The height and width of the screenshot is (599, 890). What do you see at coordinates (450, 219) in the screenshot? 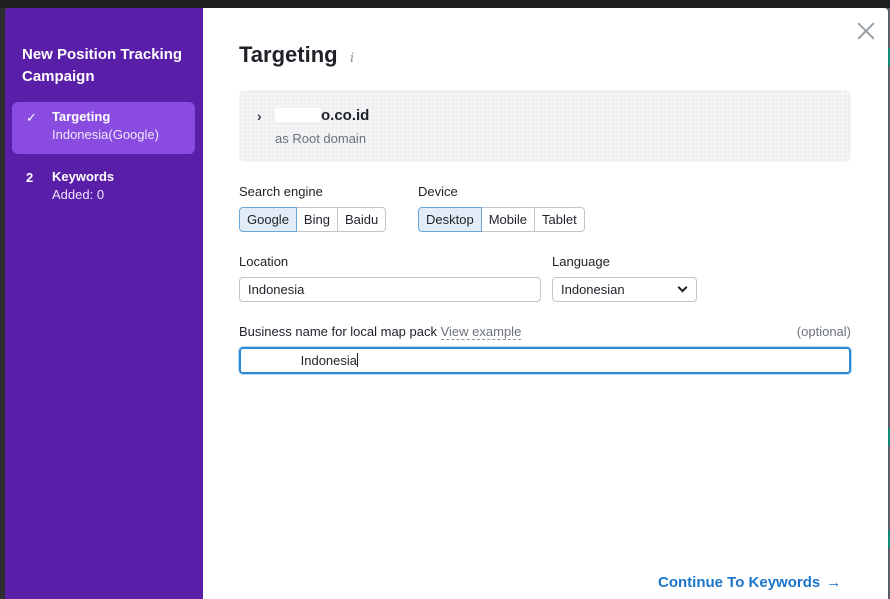
I see `device-desktop: Desktop` at bounding box center [450, 219].